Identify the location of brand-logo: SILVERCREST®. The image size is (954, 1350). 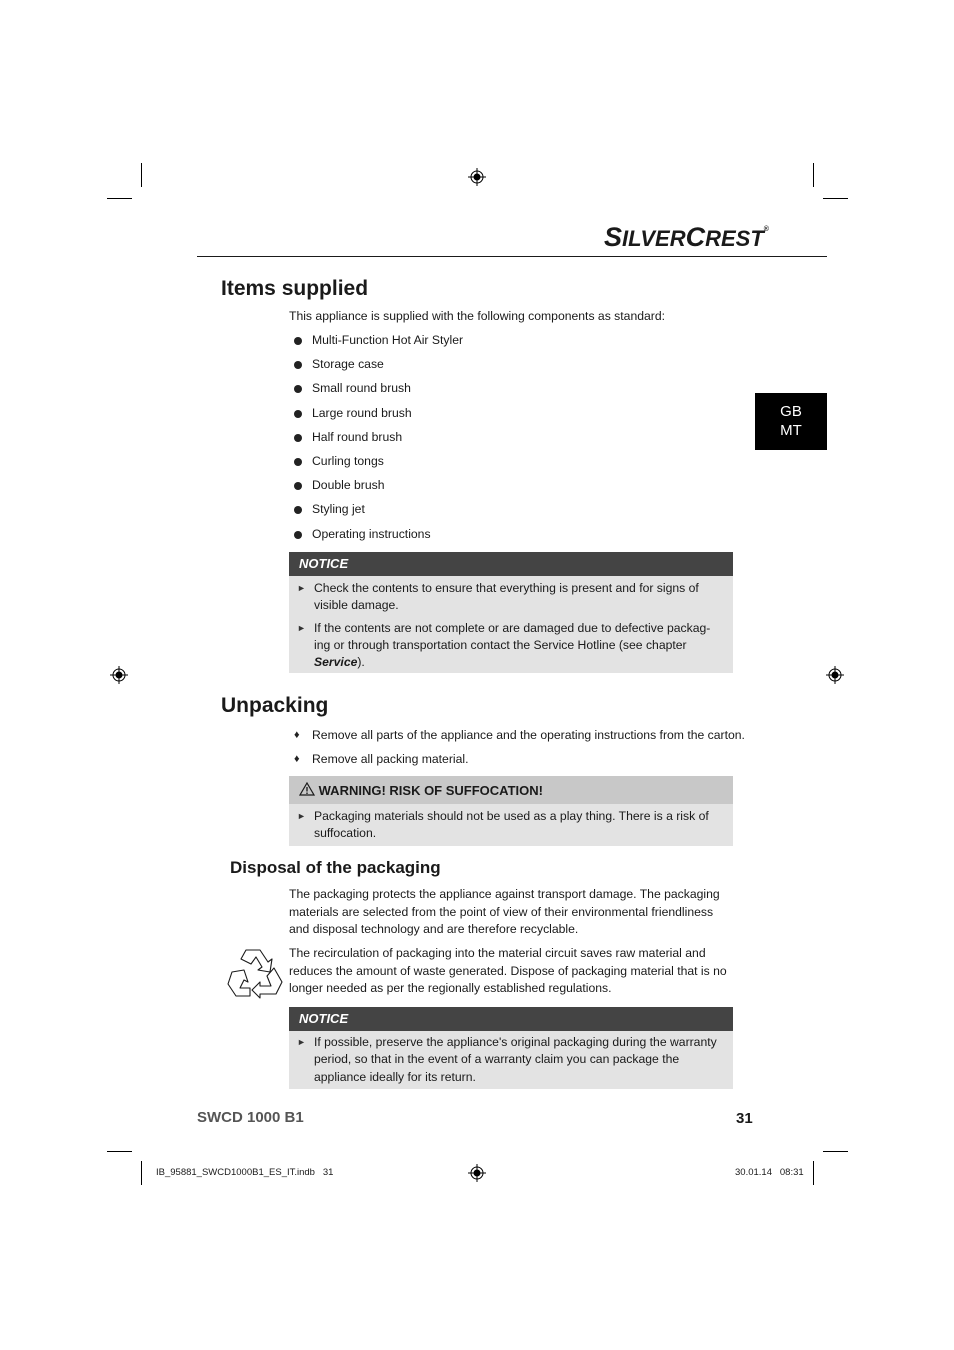
(686, 237).